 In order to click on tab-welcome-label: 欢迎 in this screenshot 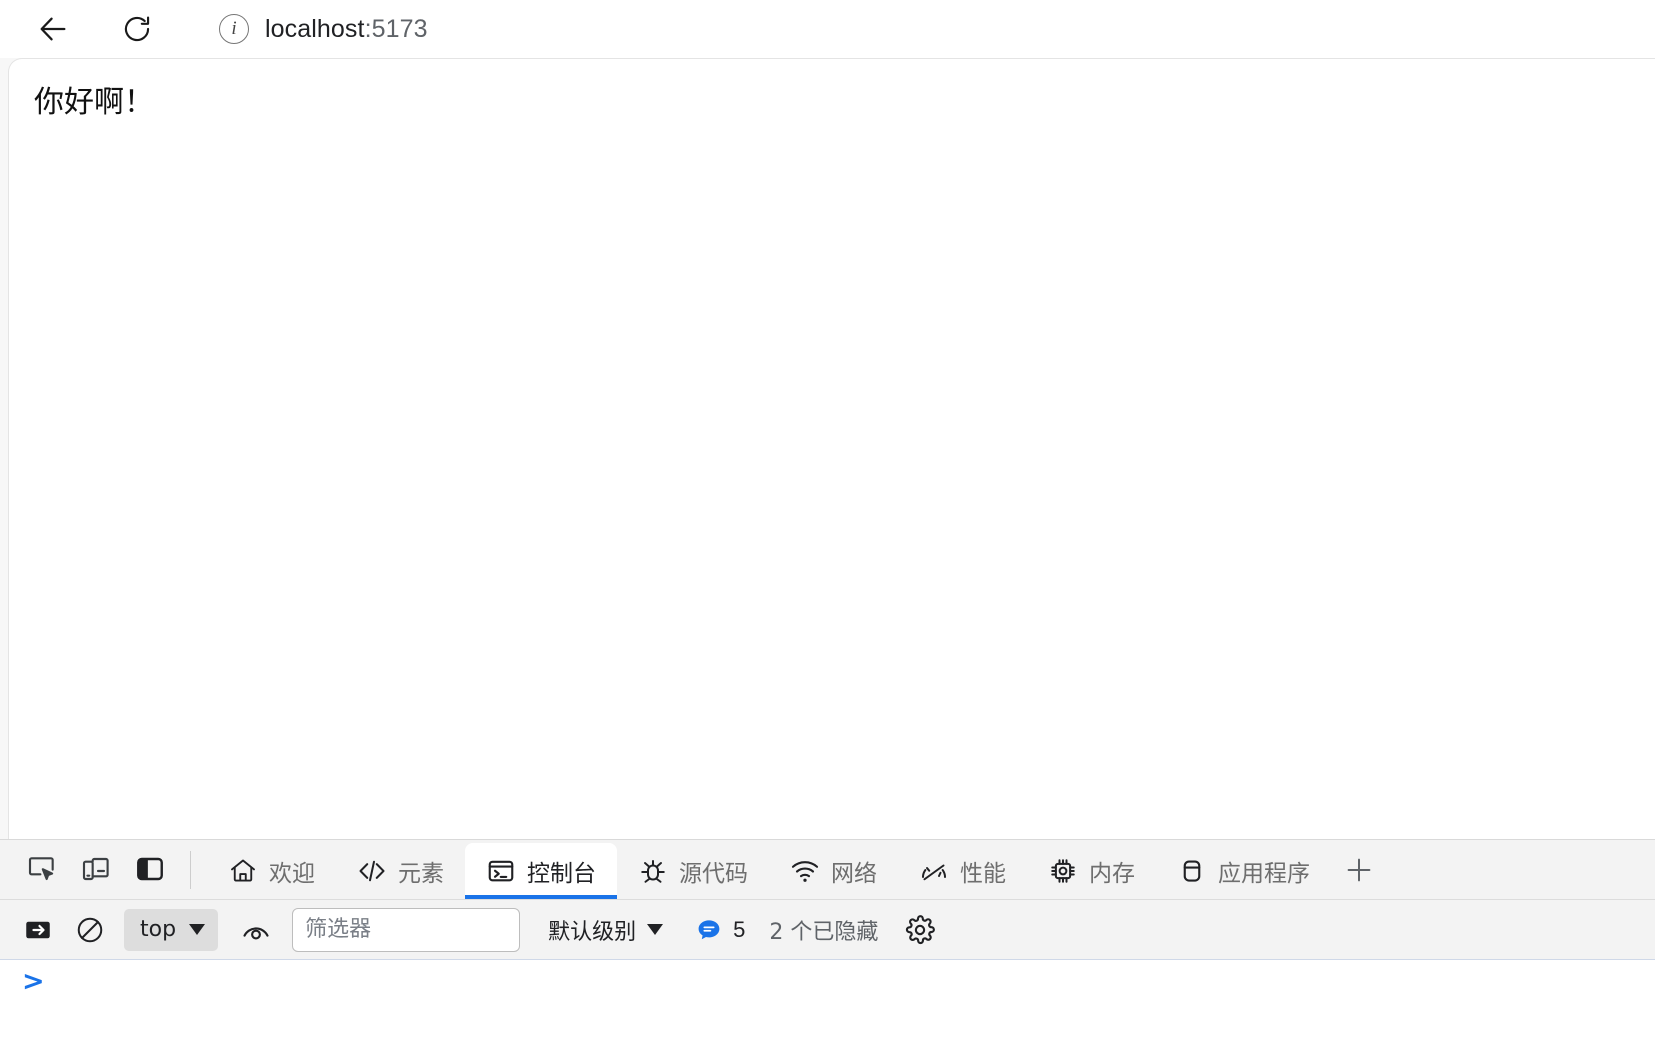, I will do `click(292, 874)`.